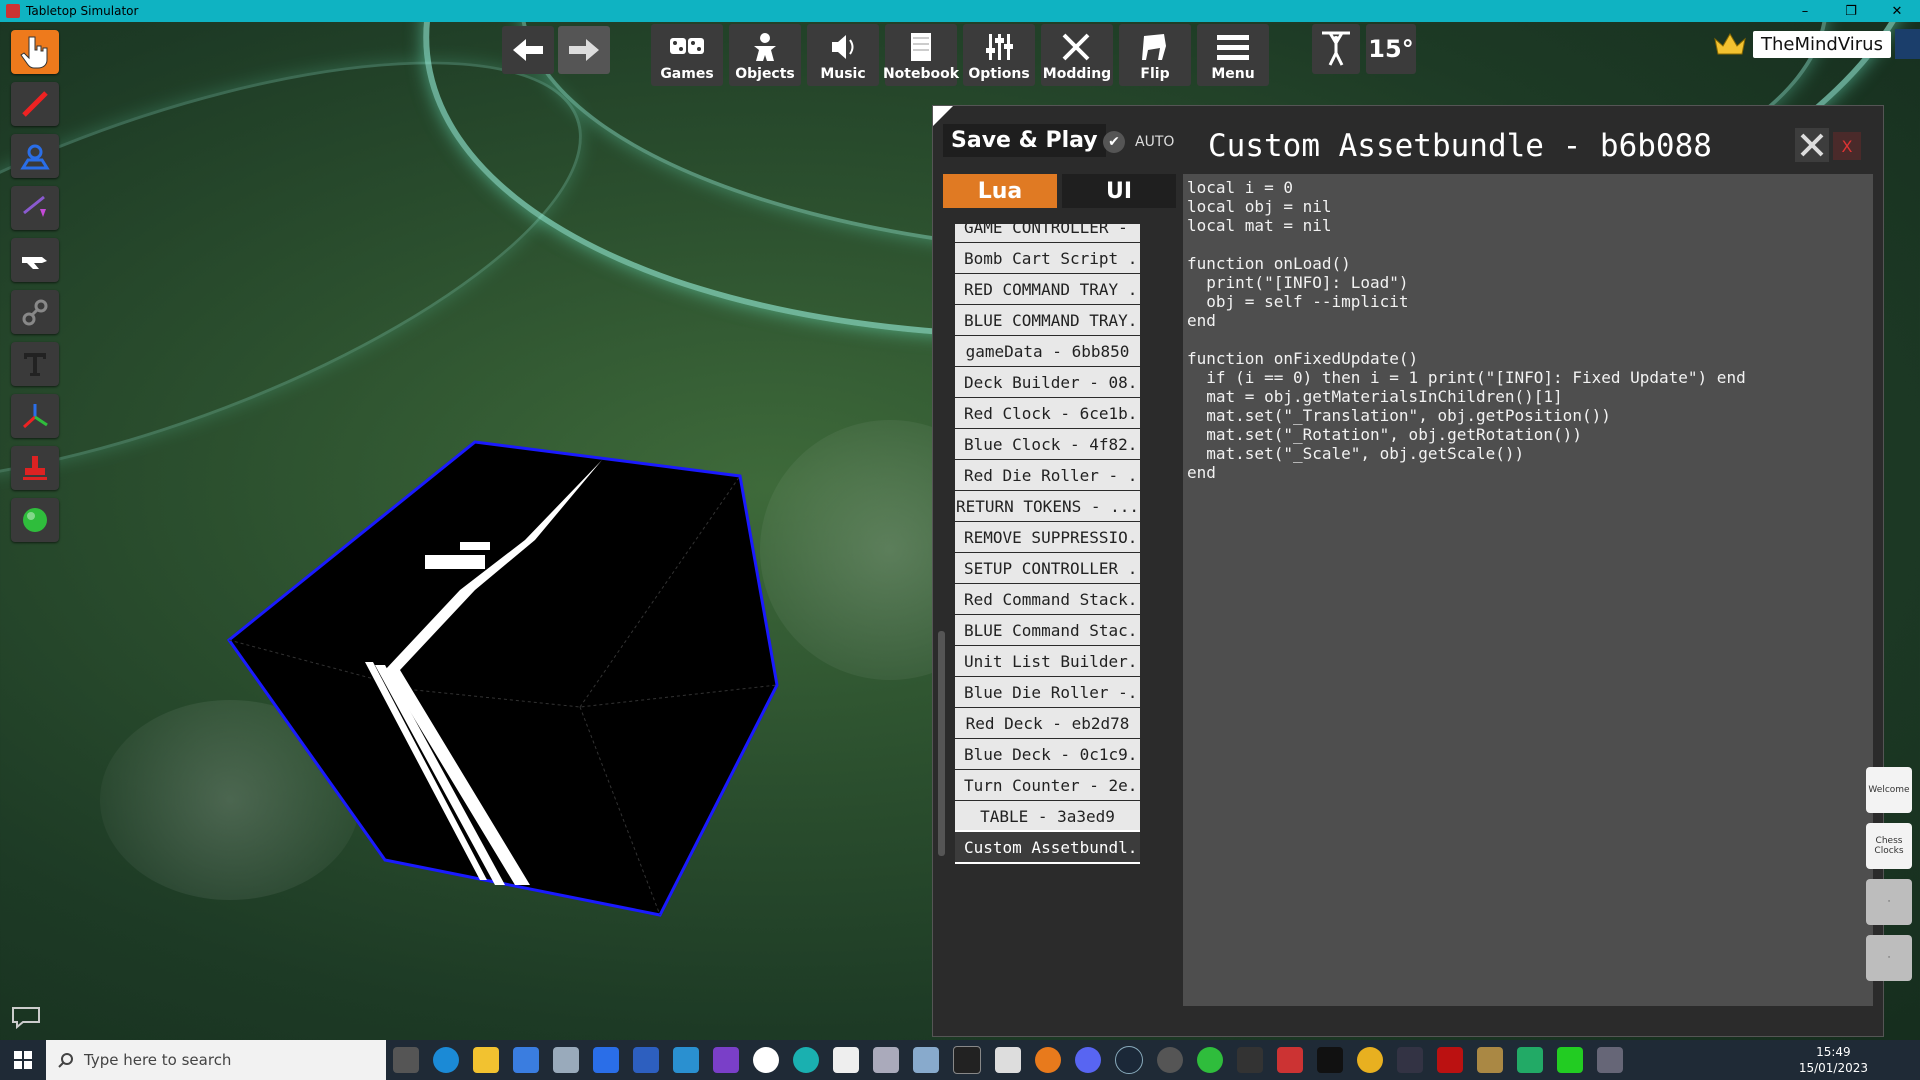 The width and height of the screenshot is (1920, 1080). What do you see at coordinates (921, 55) in the screenshot?
I see `notebook-button: Notebook` at bounding box center [921, 55].